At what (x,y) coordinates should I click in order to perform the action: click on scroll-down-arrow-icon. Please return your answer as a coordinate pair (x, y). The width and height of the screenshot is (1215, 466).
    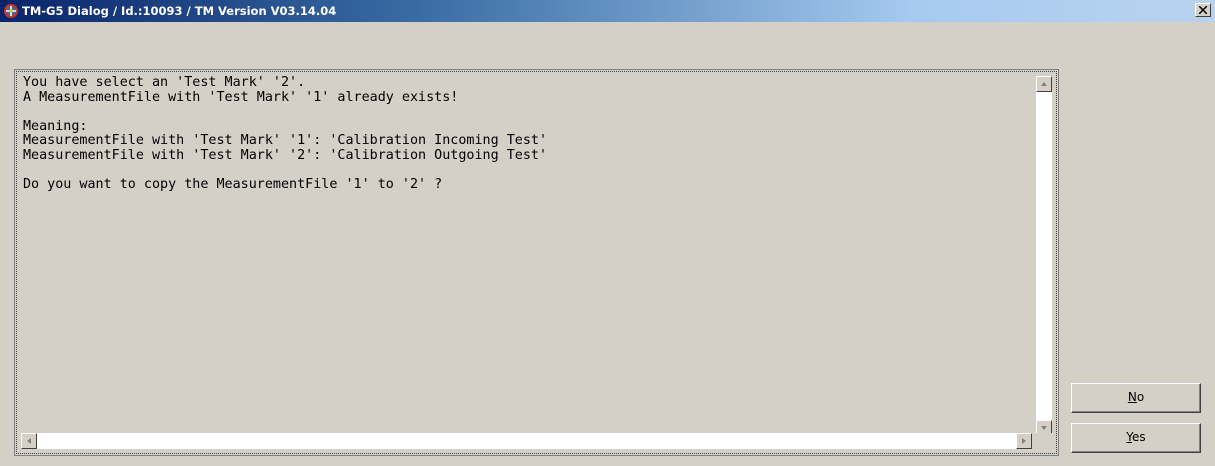
    Looking at the image, I should click on (1044, 428).